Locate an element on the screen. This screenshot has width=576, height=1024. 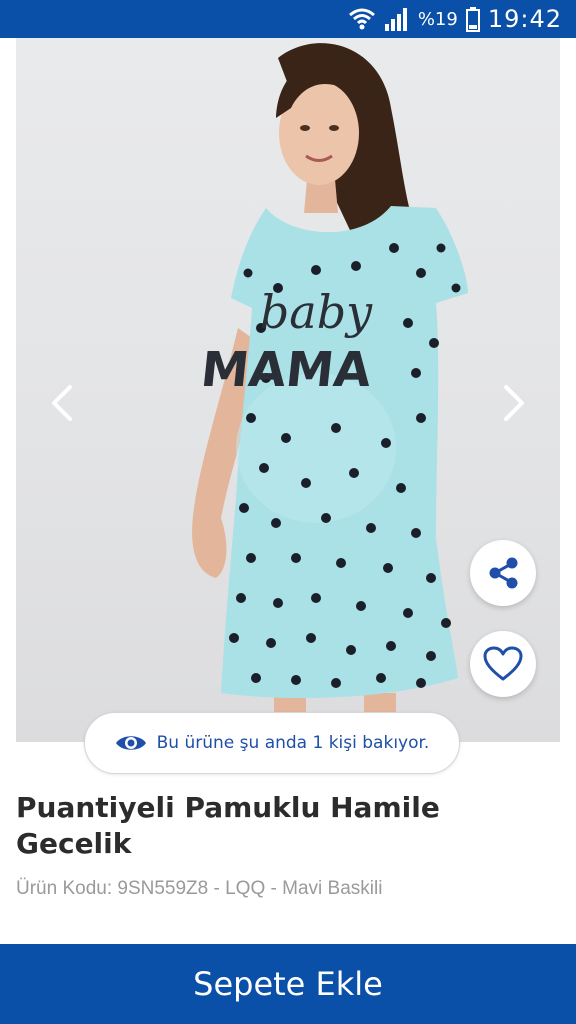
dress-print-mama: MAMA is located at coordinates (286, 370).